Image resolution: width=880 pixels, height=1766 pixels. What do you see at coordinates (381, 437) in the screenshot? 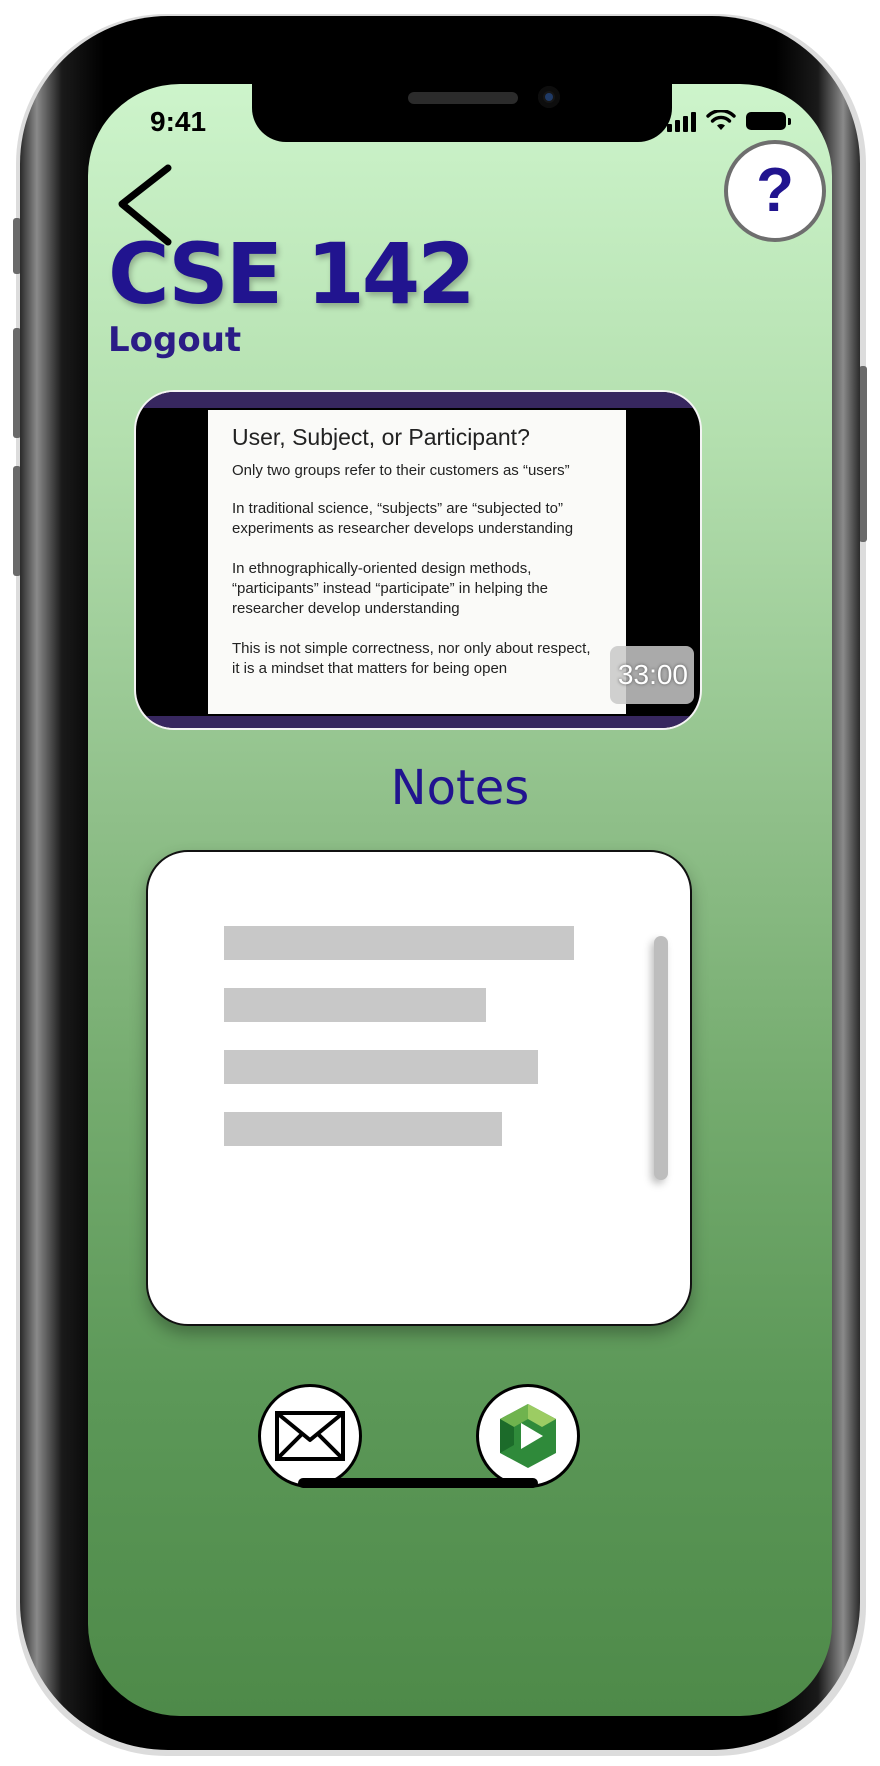
I see `slide-title: User, Subject, or Participant?` at bounding box center [381, 437].